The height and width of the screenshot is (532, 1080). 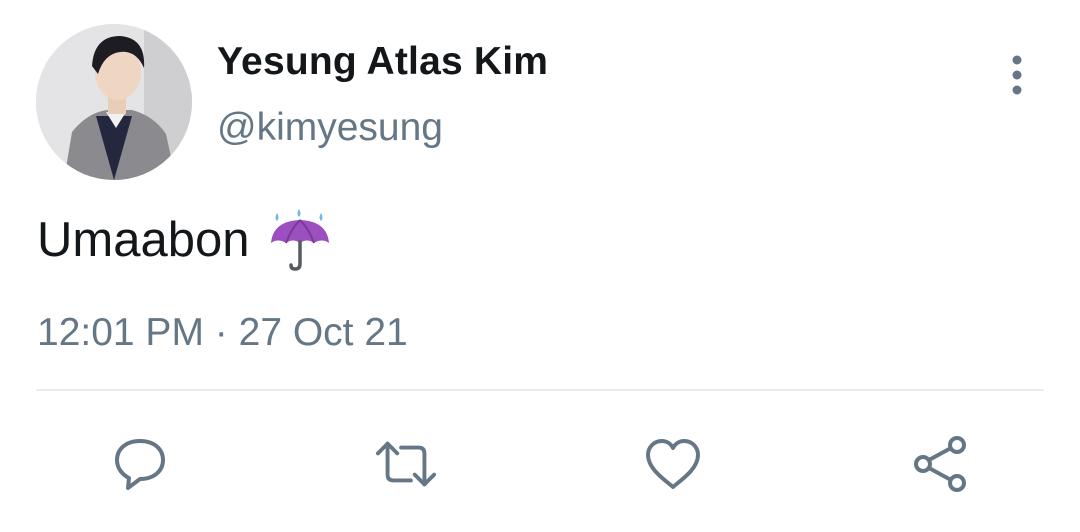 I want to click on like-button, so click(x=673, y=464).